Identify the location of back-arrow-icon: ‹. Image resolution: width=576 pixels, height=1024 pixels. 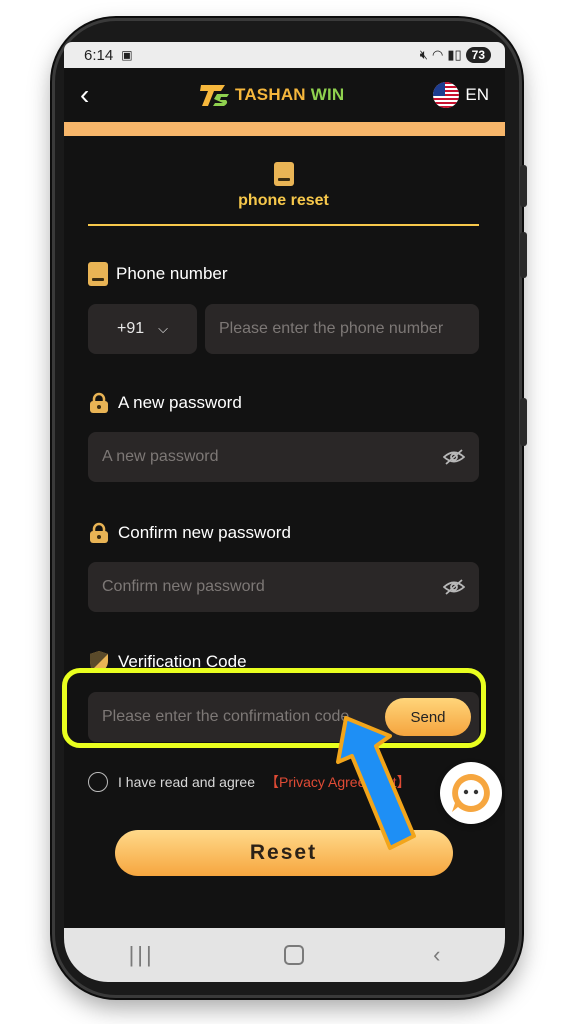
(95, 95).